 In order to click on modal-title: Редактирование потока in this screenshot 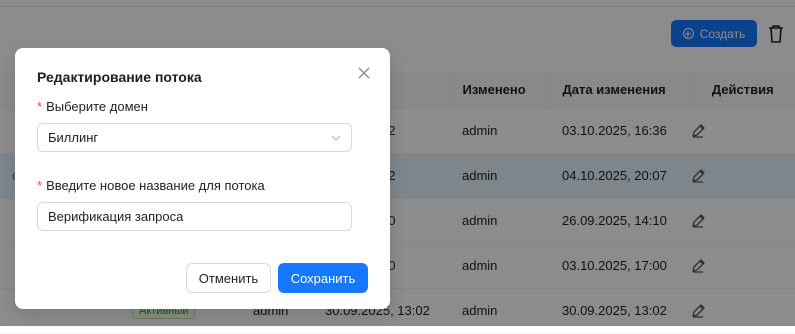, I will do `click(119, 77)`.